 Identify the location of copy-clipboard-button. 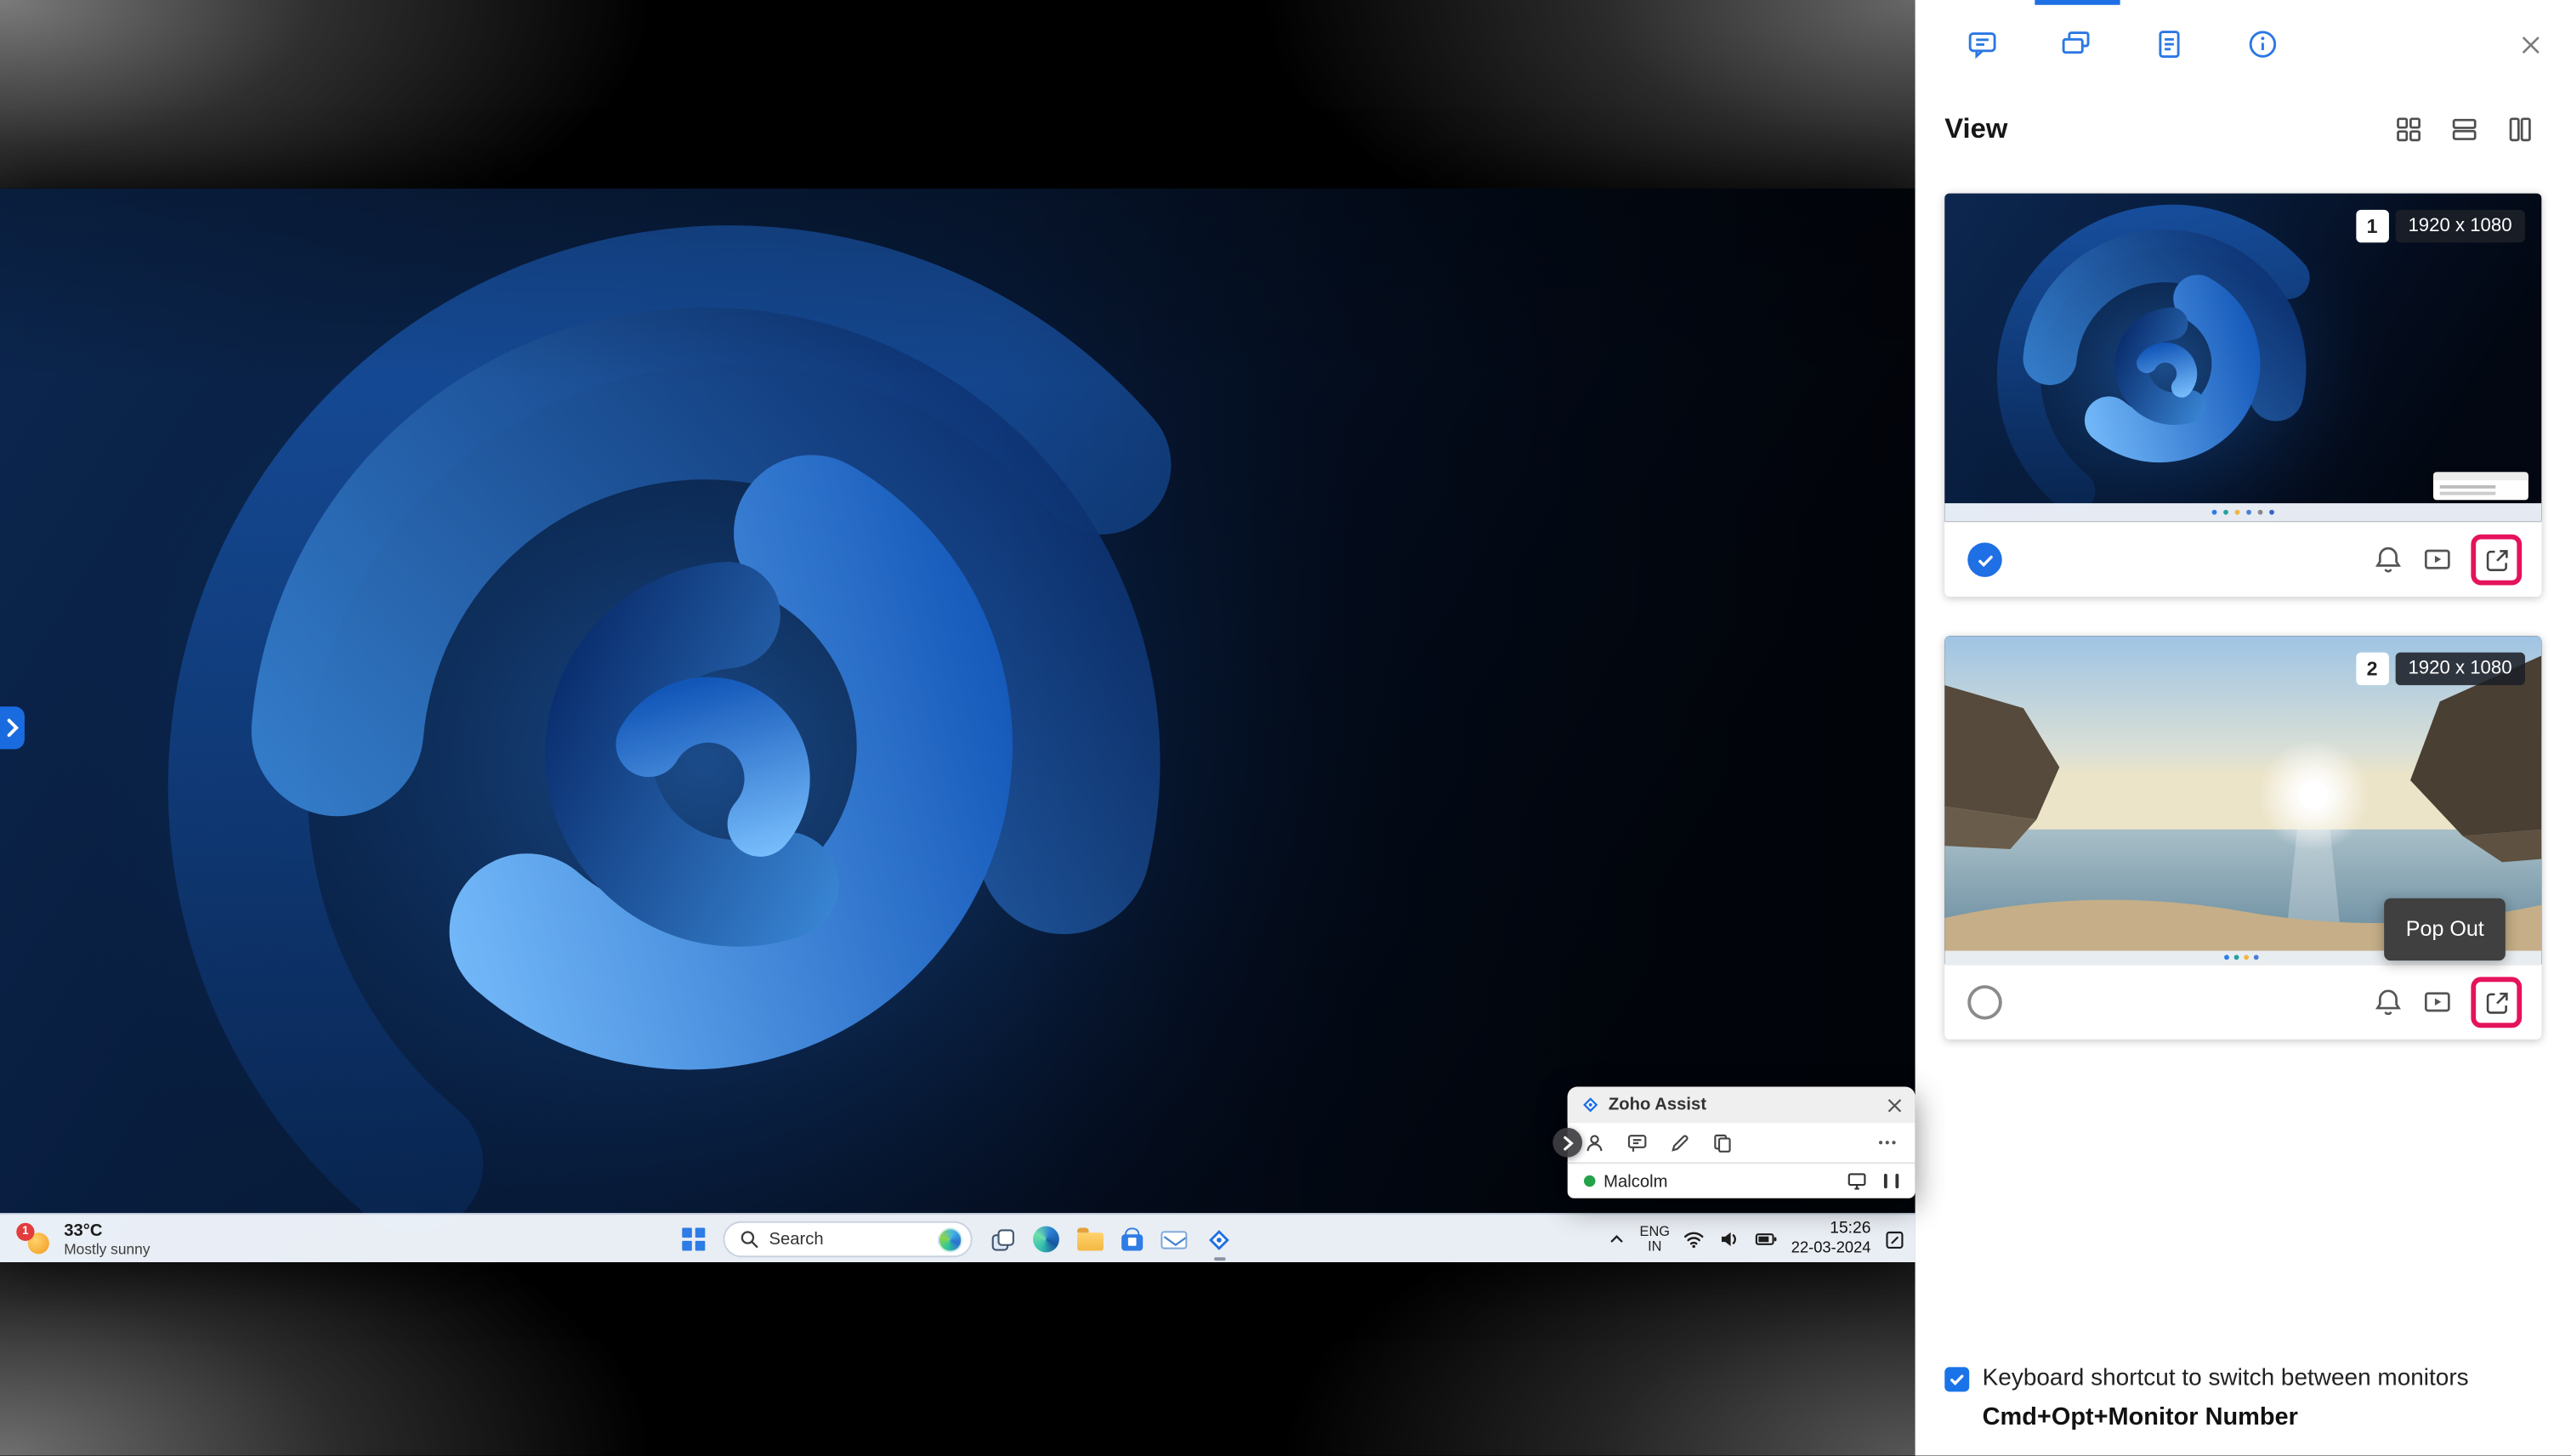
(1722, 1142).